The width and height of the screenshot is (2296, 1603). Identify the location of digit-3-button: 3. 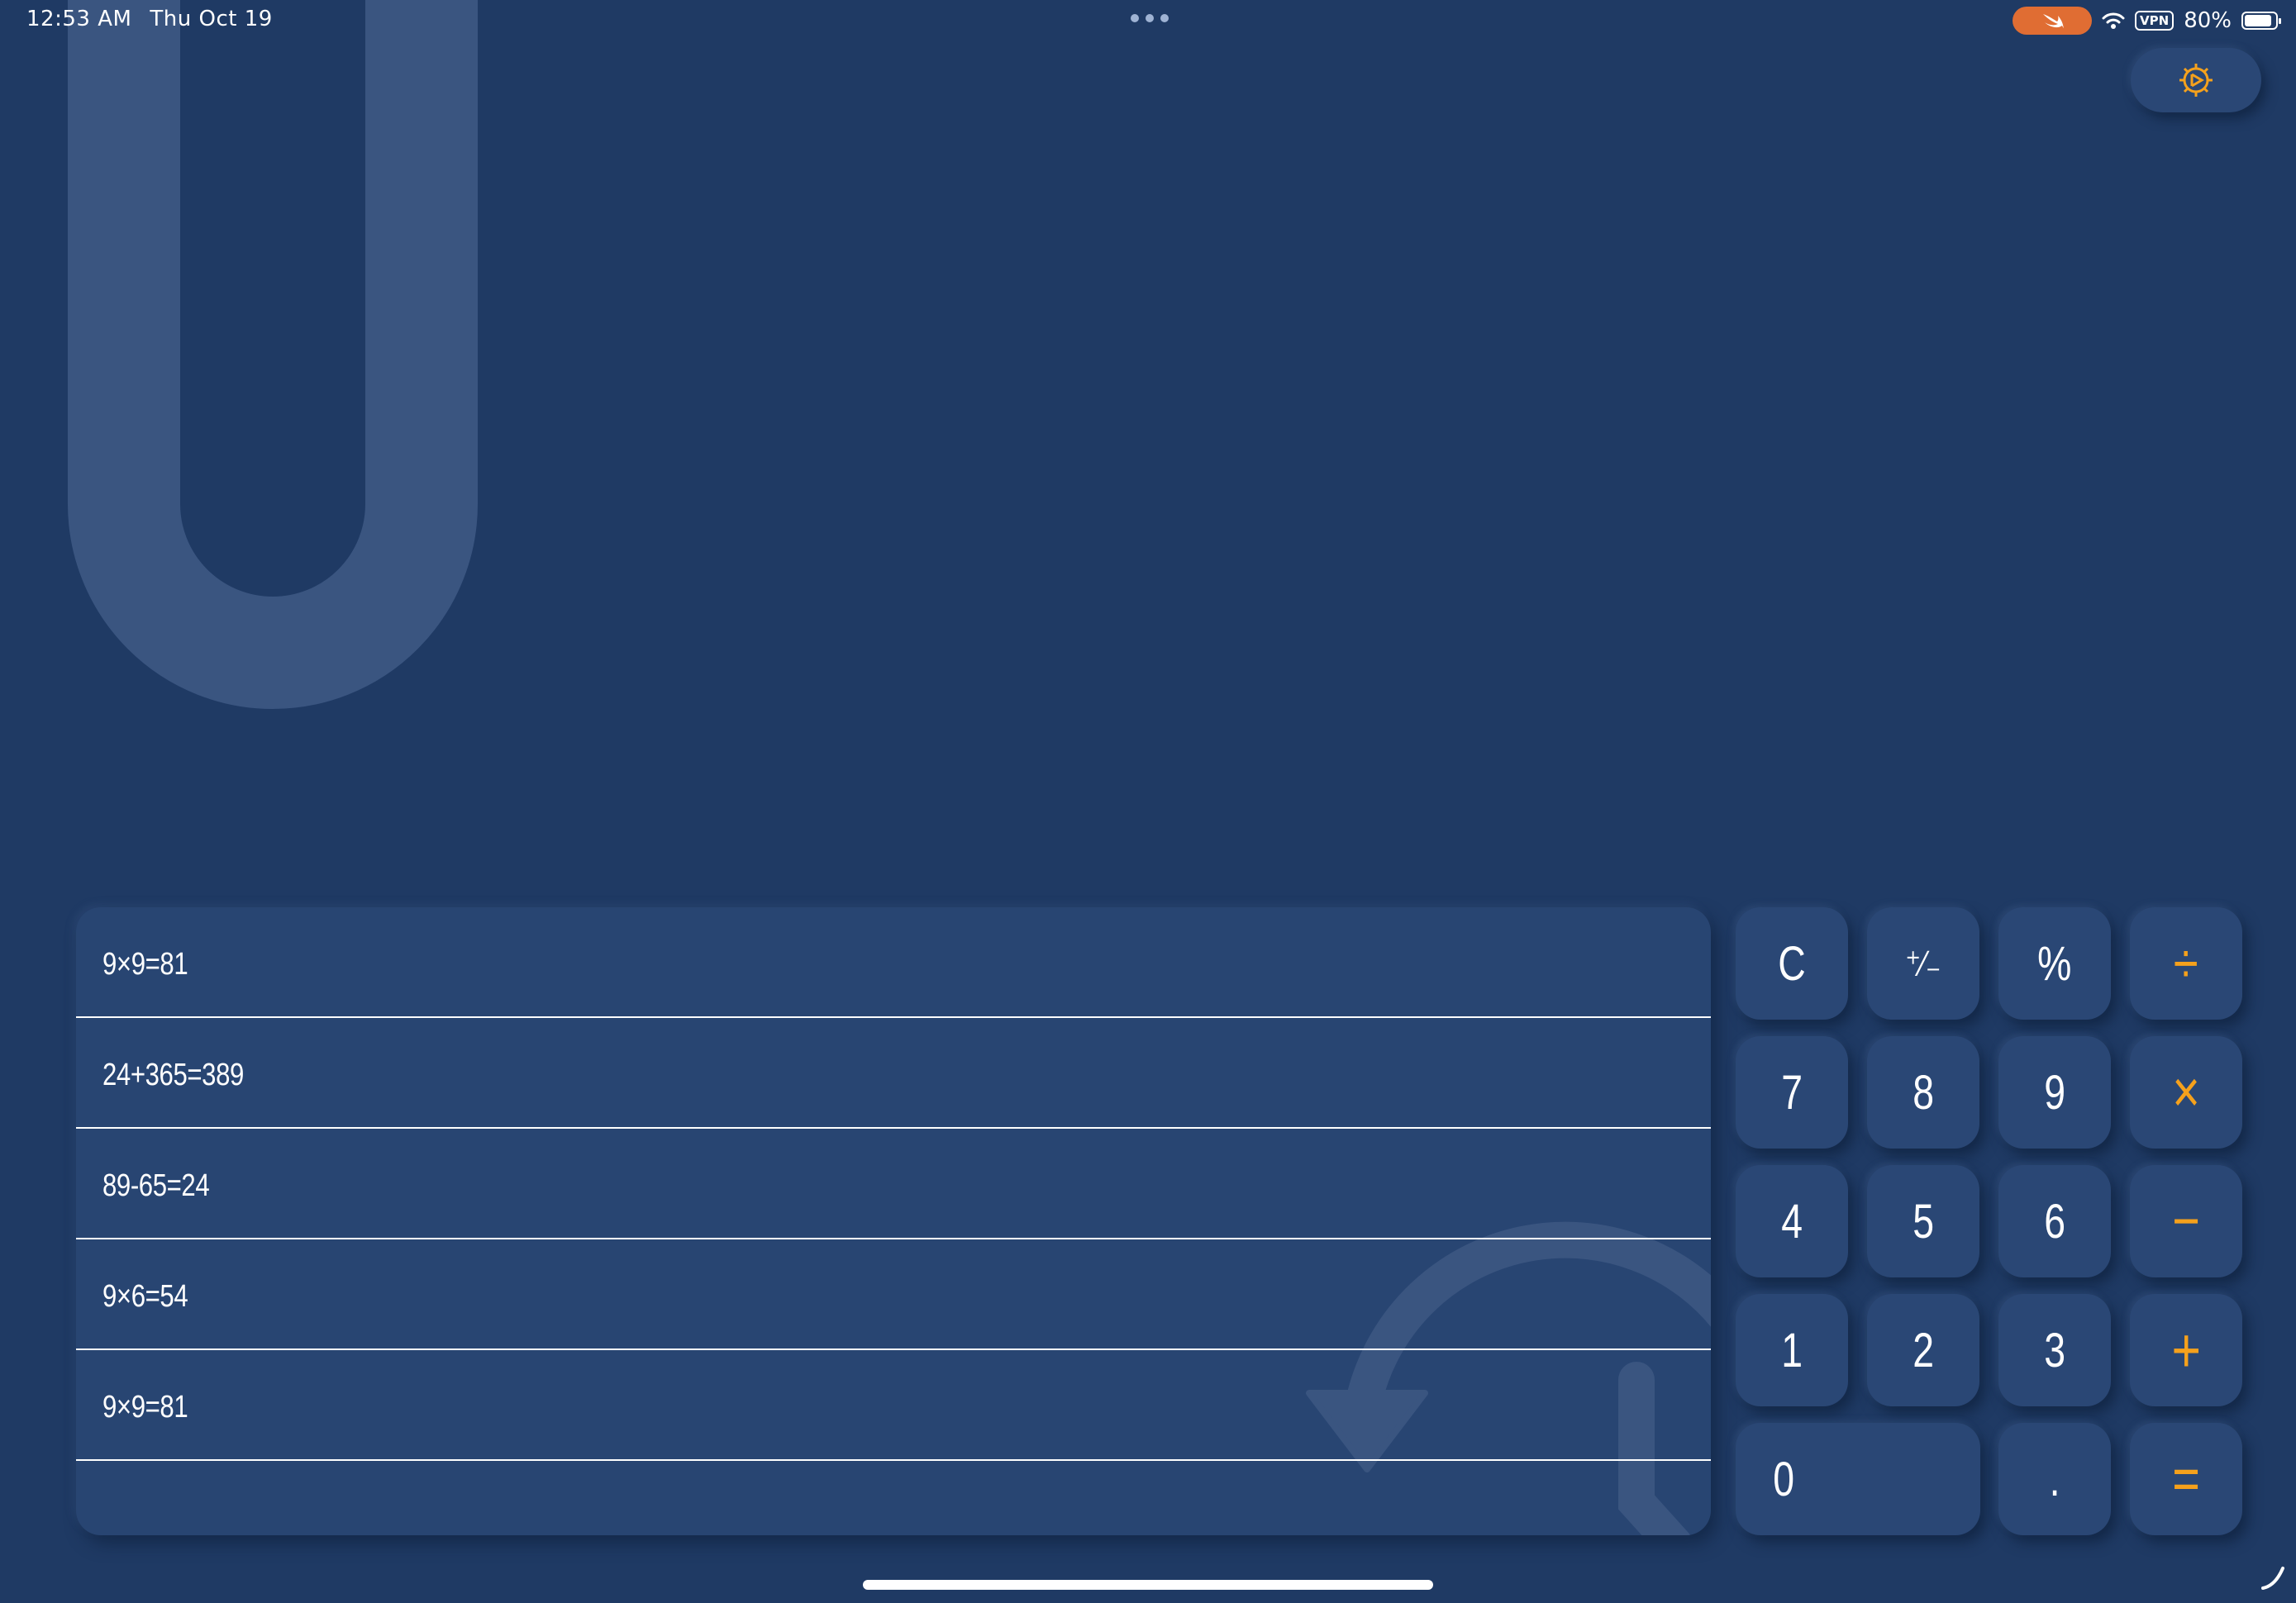
(2054, 1350).